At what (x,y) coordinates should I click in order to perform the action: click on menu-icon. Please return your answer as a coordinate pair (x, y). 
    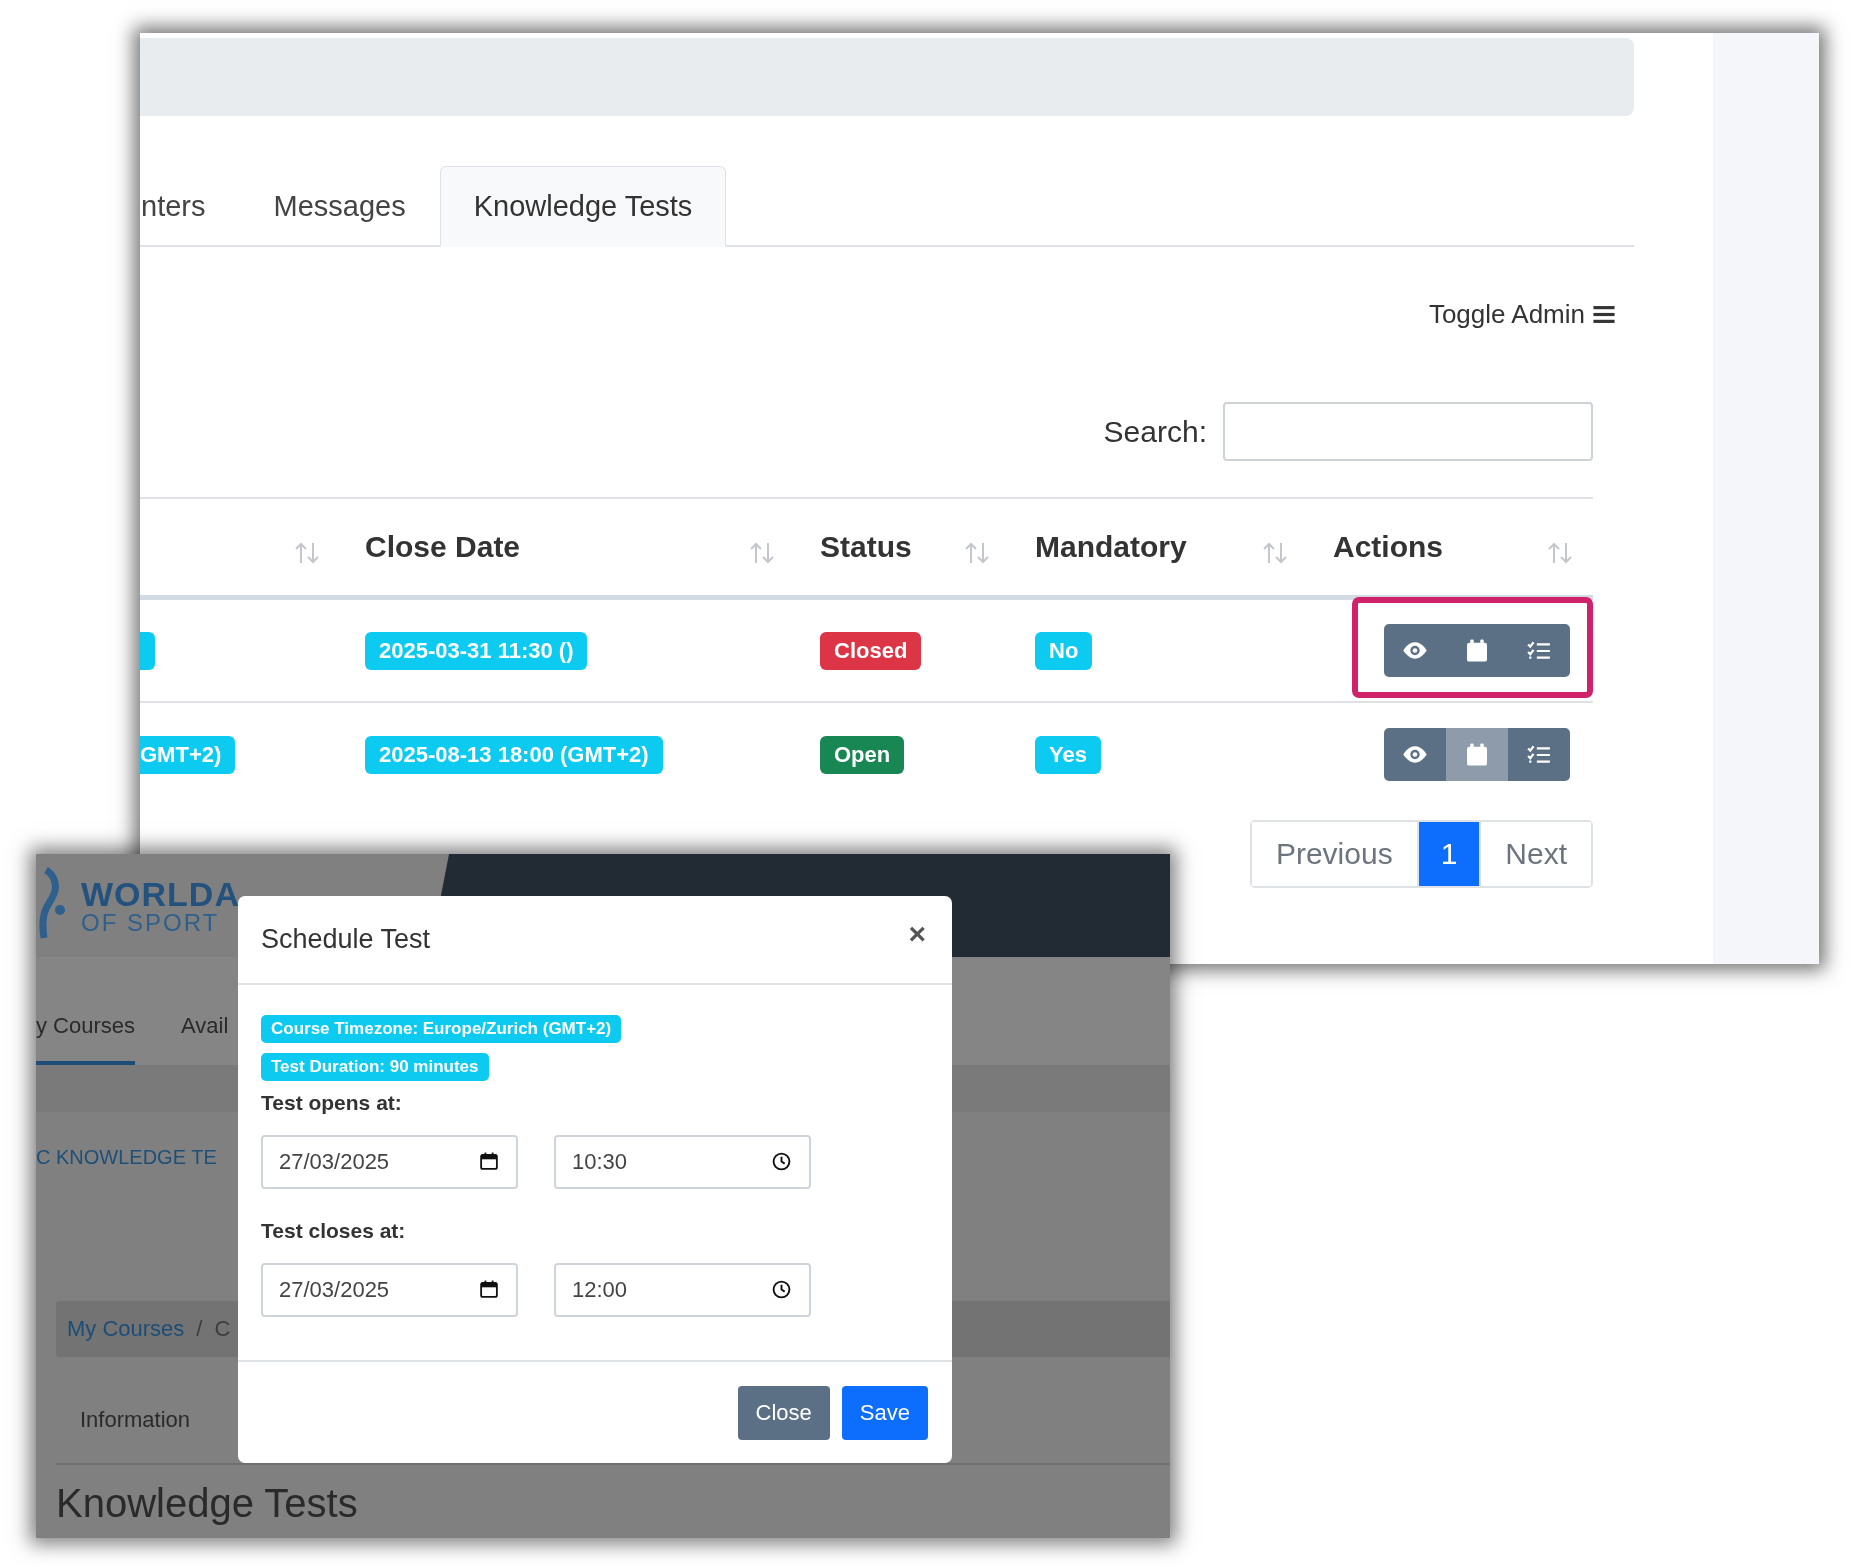
    Looking at the image, I should click on (1604, 314).